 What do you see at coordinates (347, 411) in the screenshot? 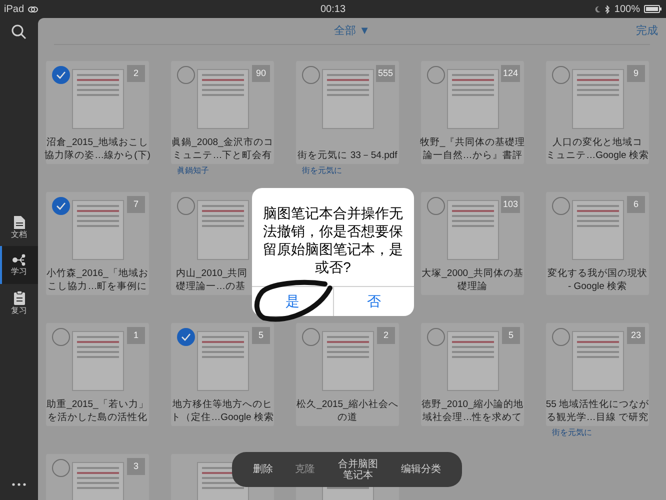
I see `document-title: 松久_2015_縮小社会へ の道` at bounding box center [347, 411].